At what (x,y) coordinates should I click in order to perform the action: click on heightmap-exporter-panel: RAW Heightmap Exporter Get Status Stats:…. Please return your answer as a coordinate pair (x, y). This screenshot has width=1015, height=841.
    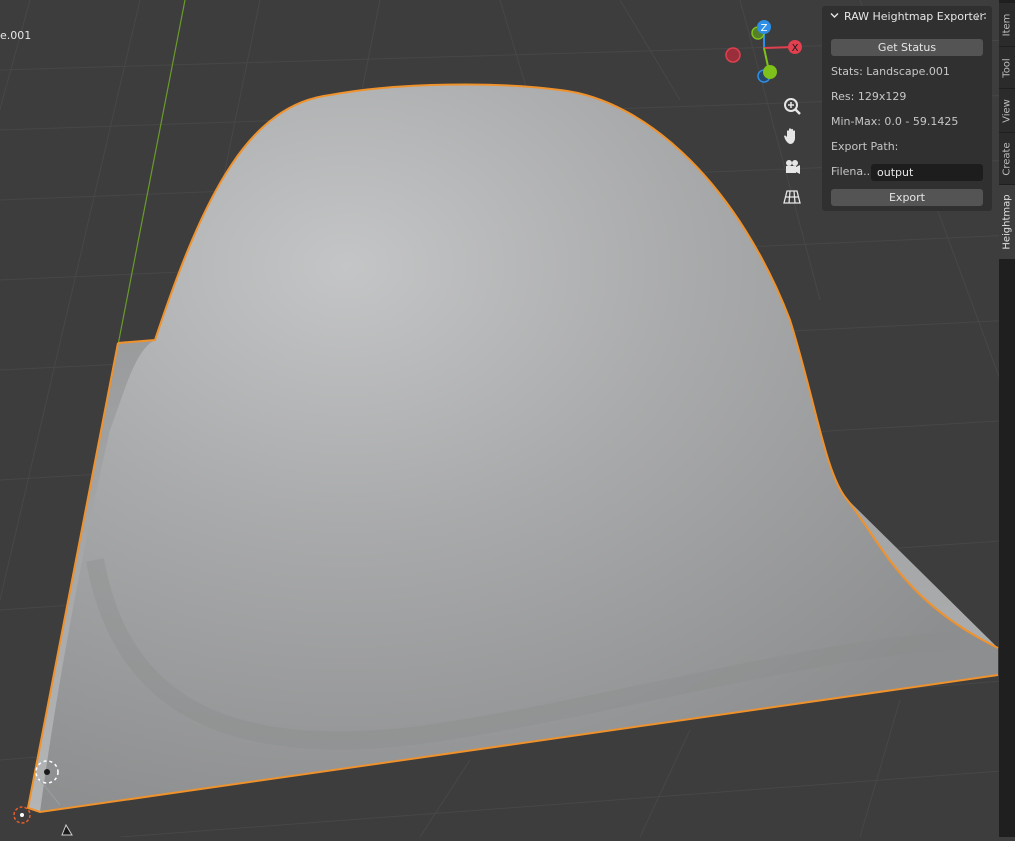
    Looking at the image, I should click on (907, 108).